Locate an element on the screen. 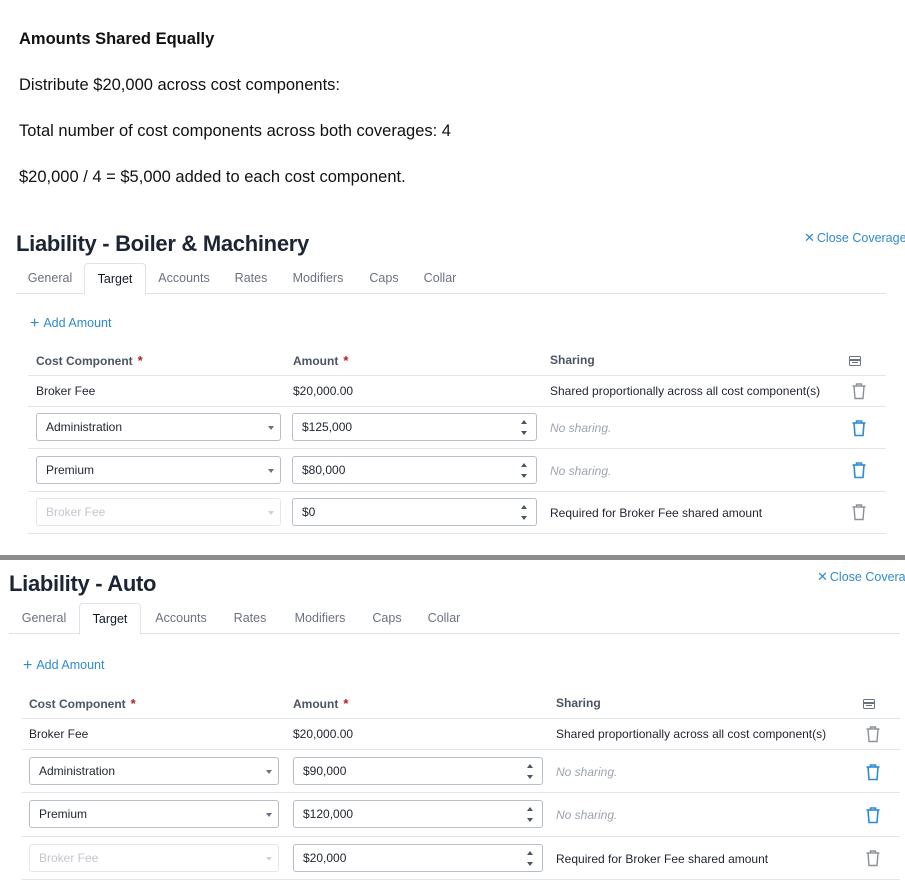  coverage-title: Liability - Auto is located at coordinates (83, 583).